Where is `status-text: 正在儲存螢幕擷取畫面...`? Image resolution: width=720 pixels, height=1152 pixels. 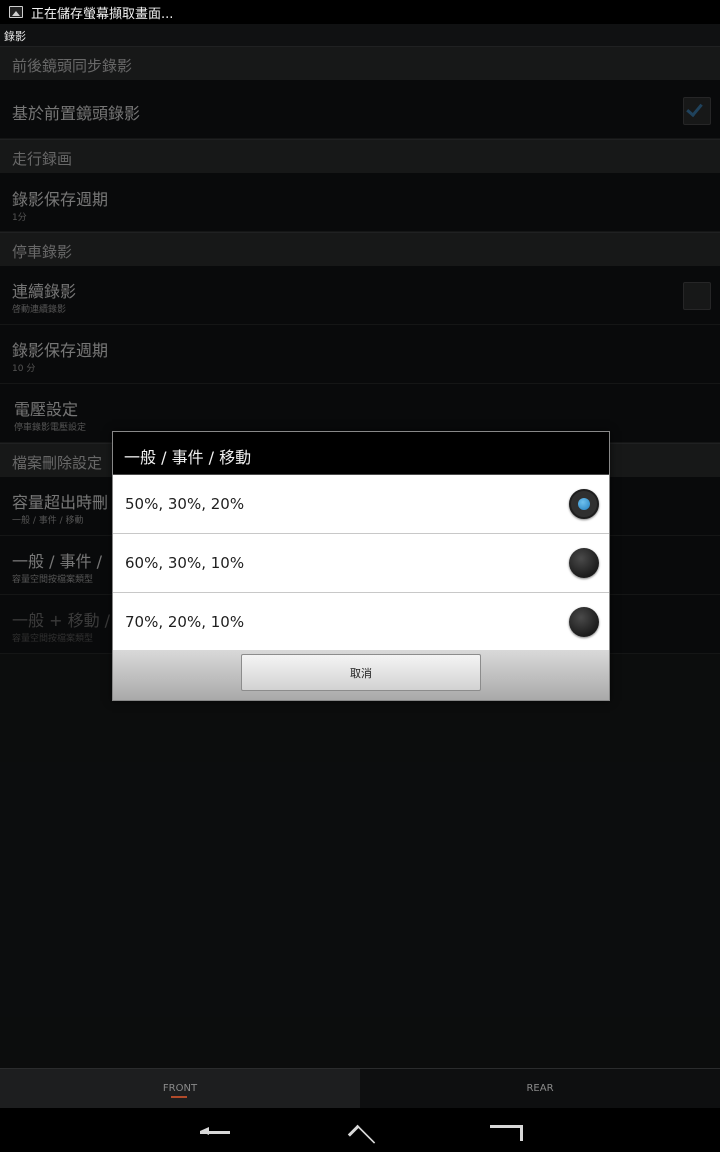
status-text: 正在儲存螢幕擷取畫面... is located at coordinates (102, 14).